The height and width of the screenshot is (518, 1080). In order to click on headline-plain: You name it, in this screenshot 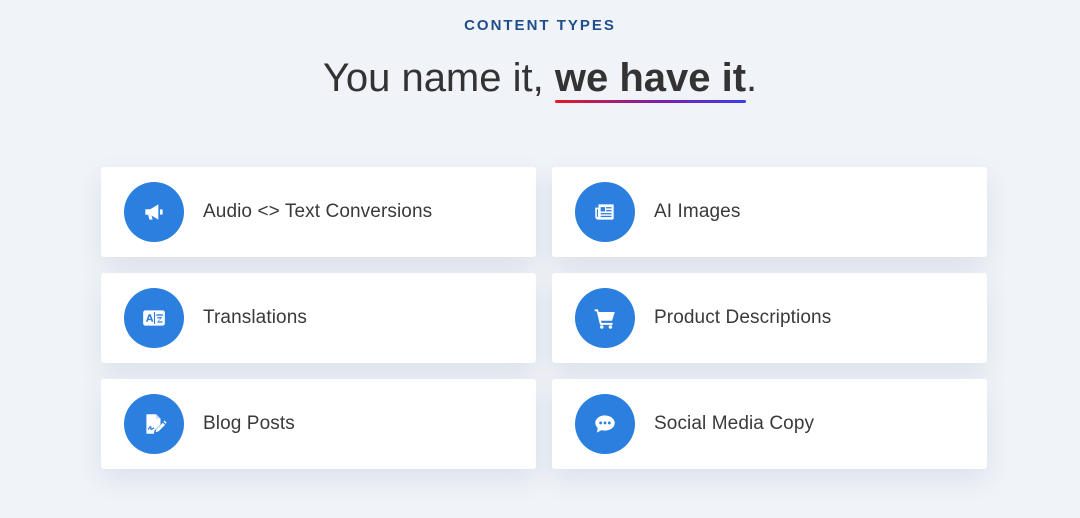, I will do `click(438, 78)`.